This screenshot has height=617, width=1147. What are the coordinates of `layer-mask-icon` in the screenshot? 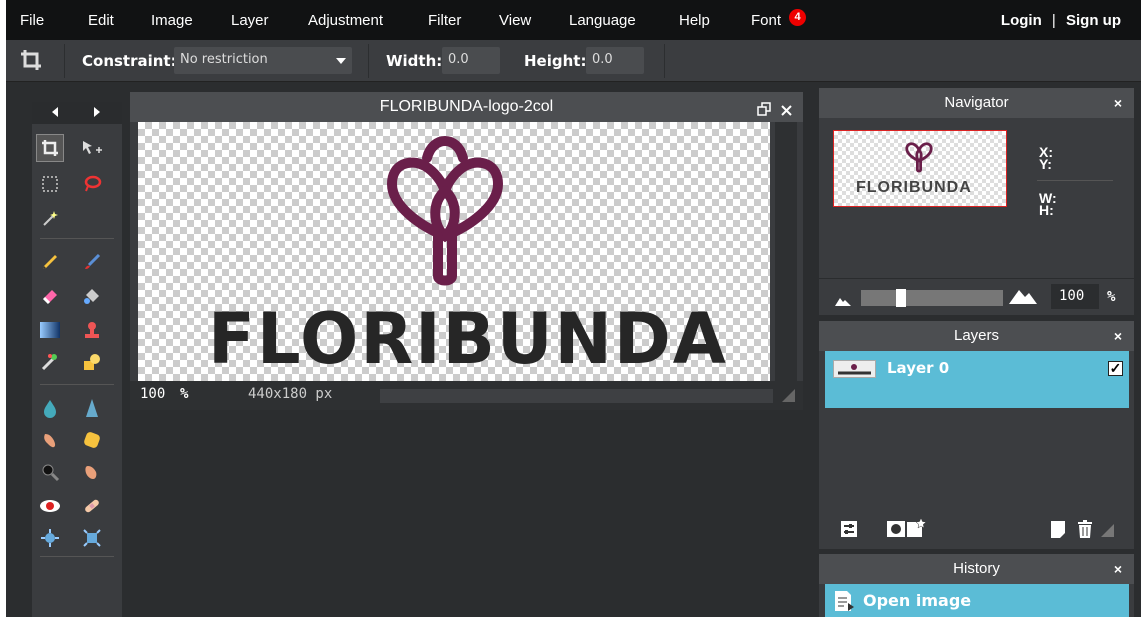 It's located at (896, 531).